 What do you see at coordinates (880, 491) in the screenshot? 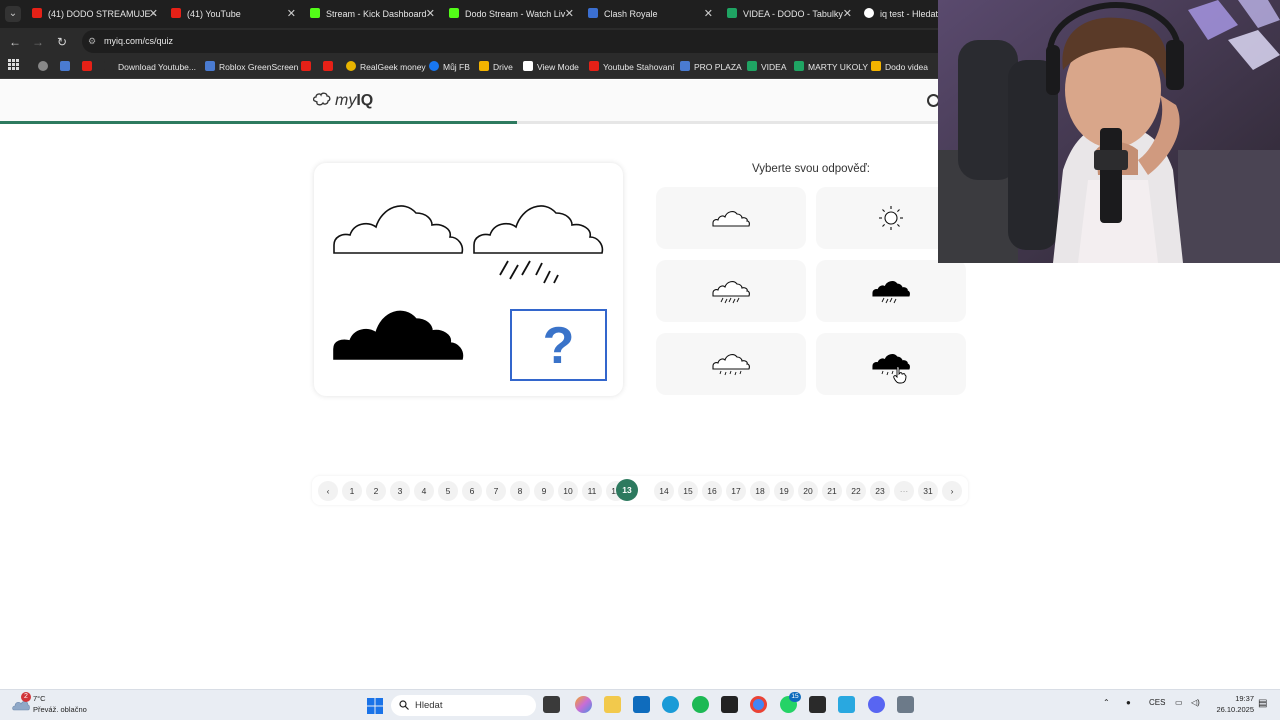
I see `page-button: 23` at bounding box center [880, 491].